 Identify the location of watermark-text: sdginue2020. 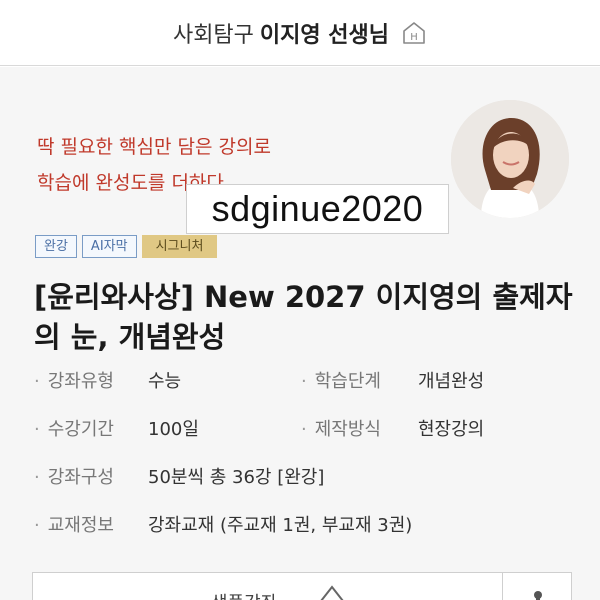
(317, 209).